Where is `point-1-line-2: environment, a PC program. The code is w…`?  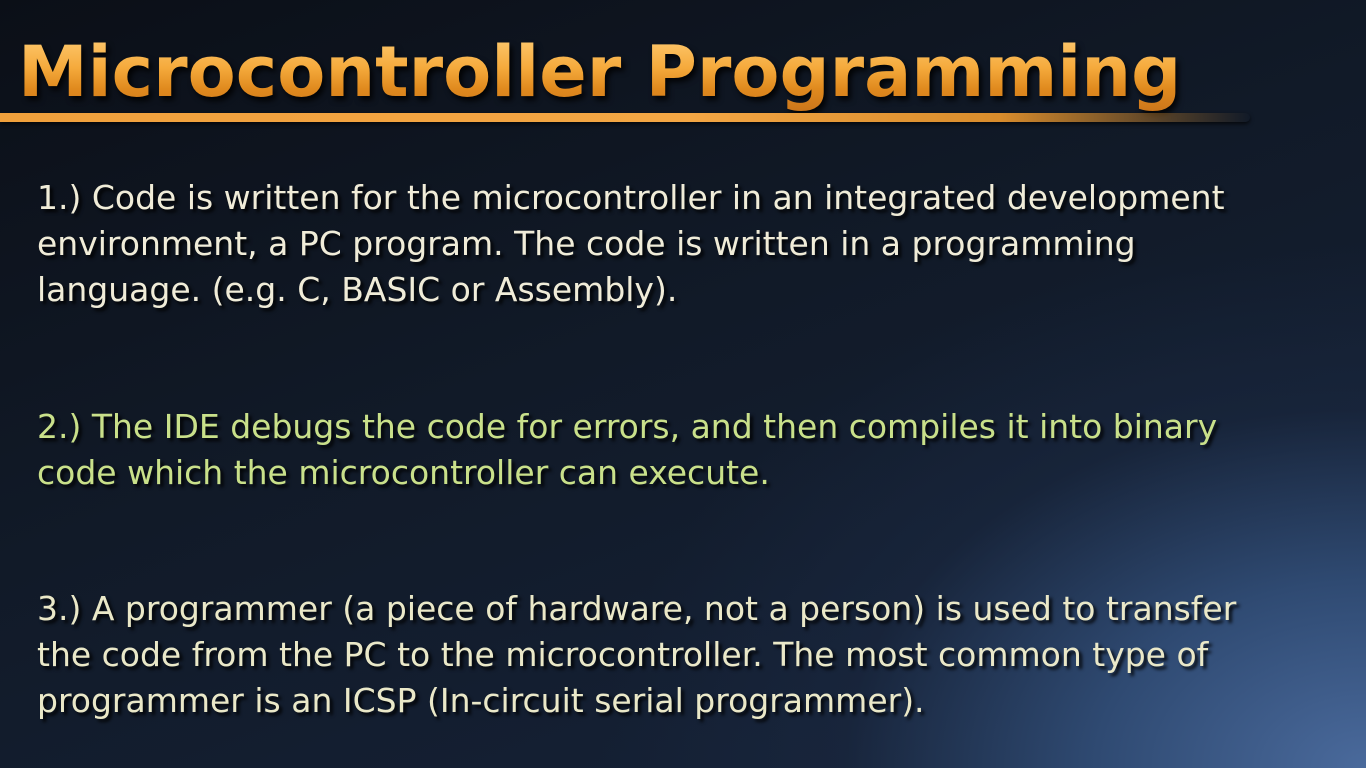
point-1-line-2: environment, a PC program. The code is w… is located at coordinates (586, 243).